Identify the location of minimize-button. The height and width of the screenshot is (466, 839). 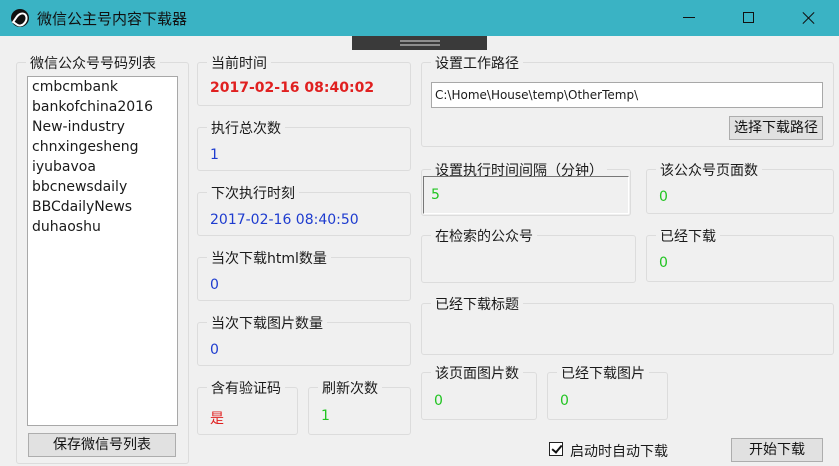
(689, 18).